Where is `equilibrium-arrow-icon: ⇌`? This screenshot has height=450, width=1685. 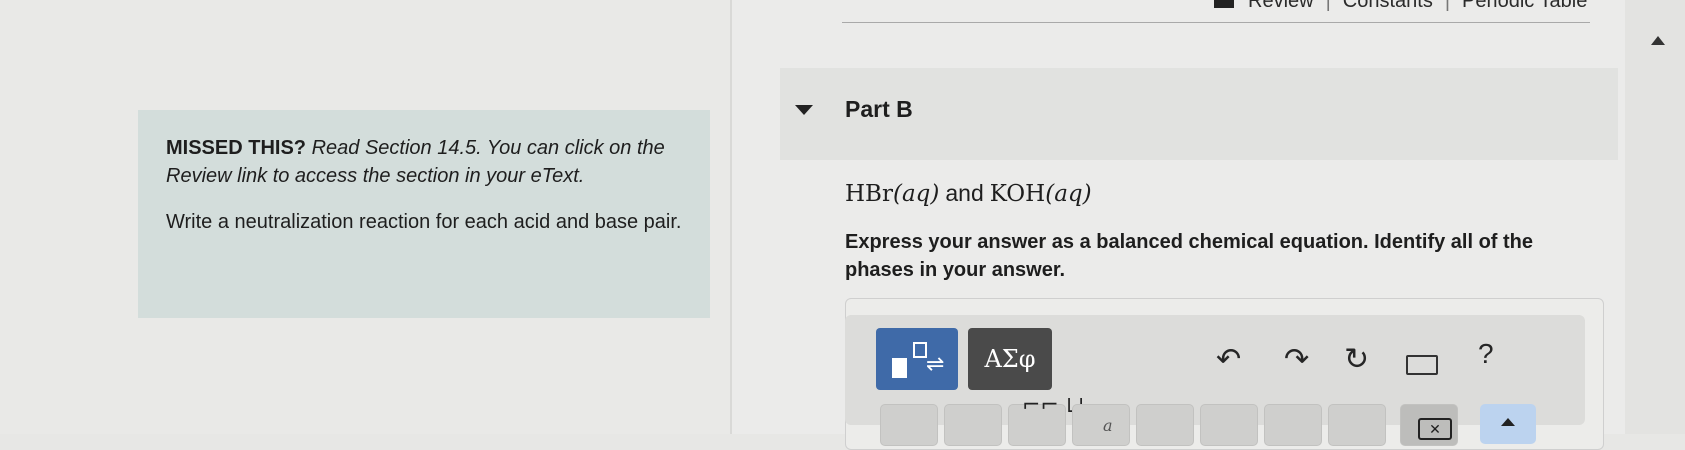
equilibrium-arrow-icon: ⇌ is located at coordinates (935, 364).